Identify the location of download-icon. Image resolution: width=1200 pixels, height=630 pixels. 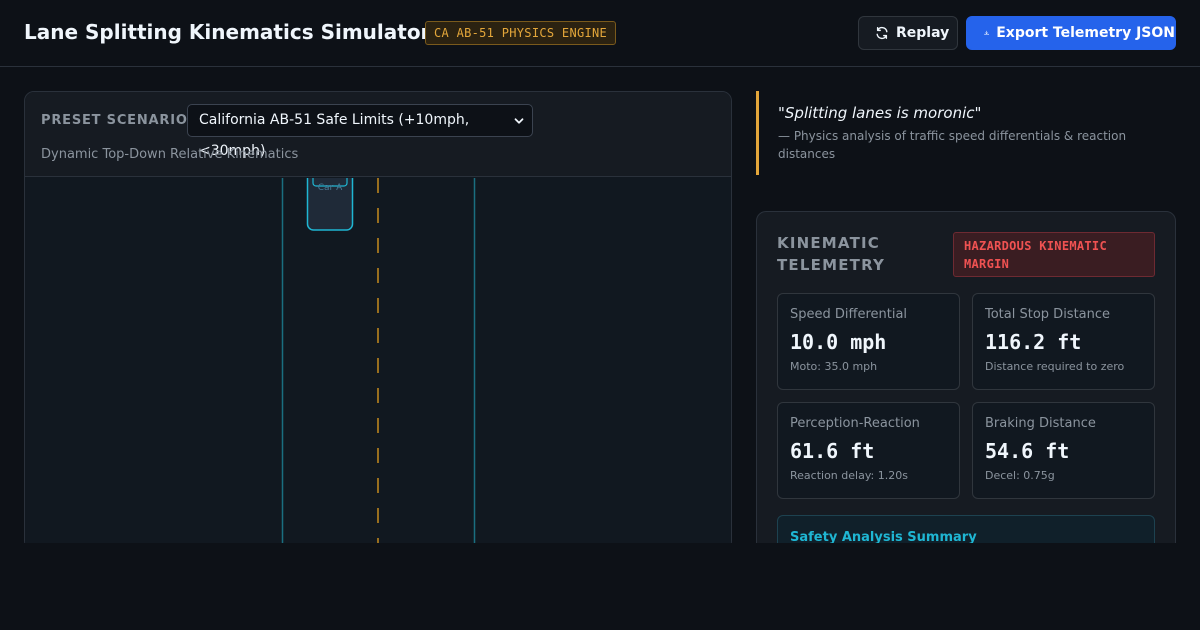
(986, 33).